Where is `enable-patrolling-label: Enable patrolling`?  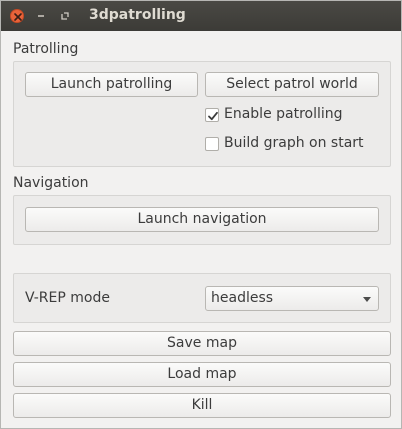 enable-patrolling-label: Enable patrolling is located at coordinates (283, 114).